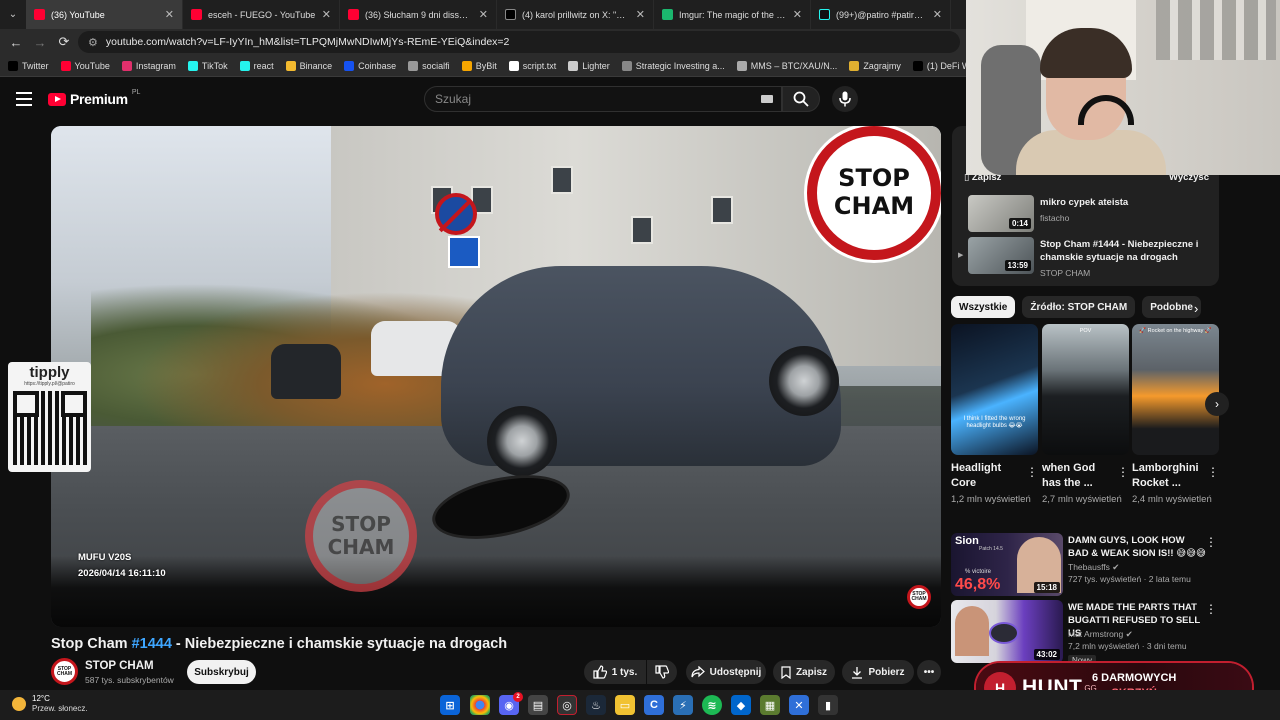  Describe the element at coordinates (13, 14) in the screenshot. I see `tab-search-chevron-icon: ⌄` at that location.